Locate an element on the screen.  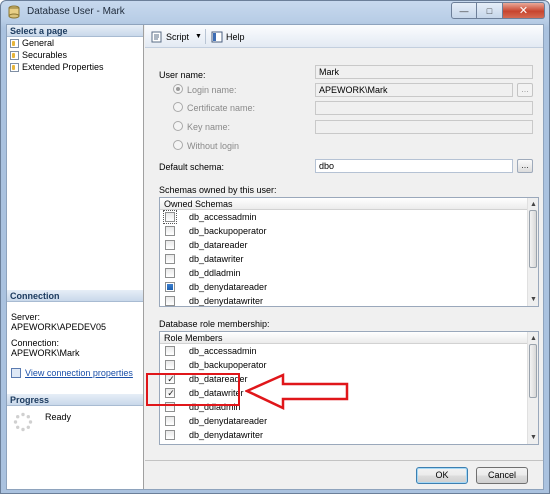
minimize-button: — is located at coordinates (464, 10).